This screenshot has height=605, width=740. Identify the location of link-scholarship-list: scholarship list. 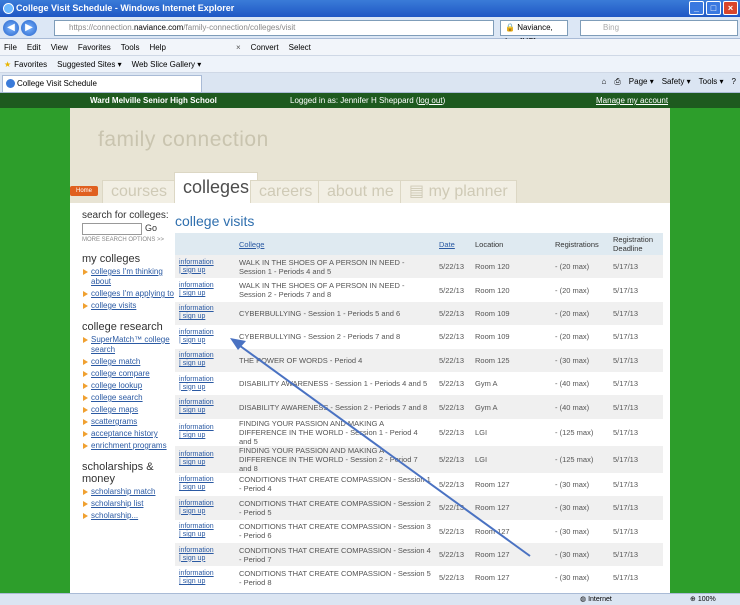
(130, 504).